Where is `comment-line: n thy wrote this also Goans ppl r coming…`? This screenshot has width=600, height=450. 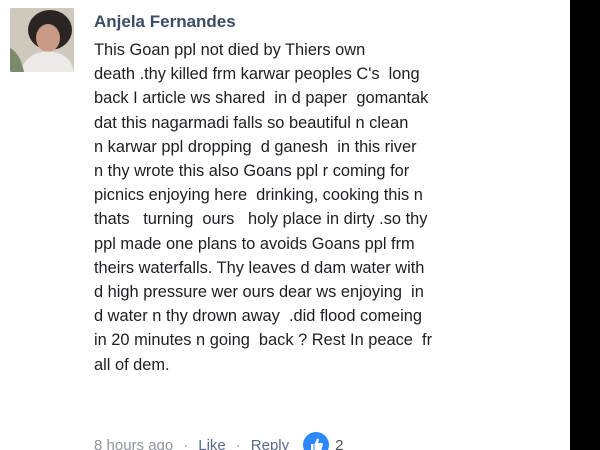 comment-line: n thy wrote this also Goans ppl r coming… is located at coordinates (252, 171).